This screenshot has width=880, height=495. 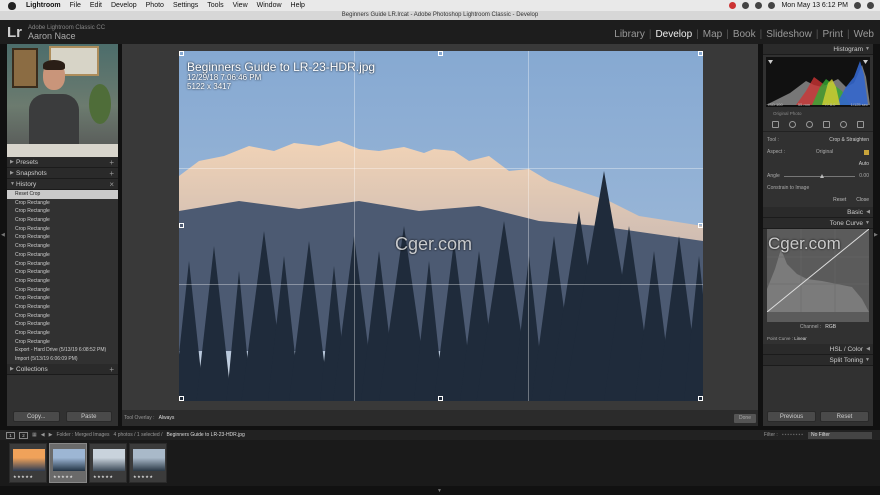 I want to click on reset-button: Reset, so click(x=844, y=416).